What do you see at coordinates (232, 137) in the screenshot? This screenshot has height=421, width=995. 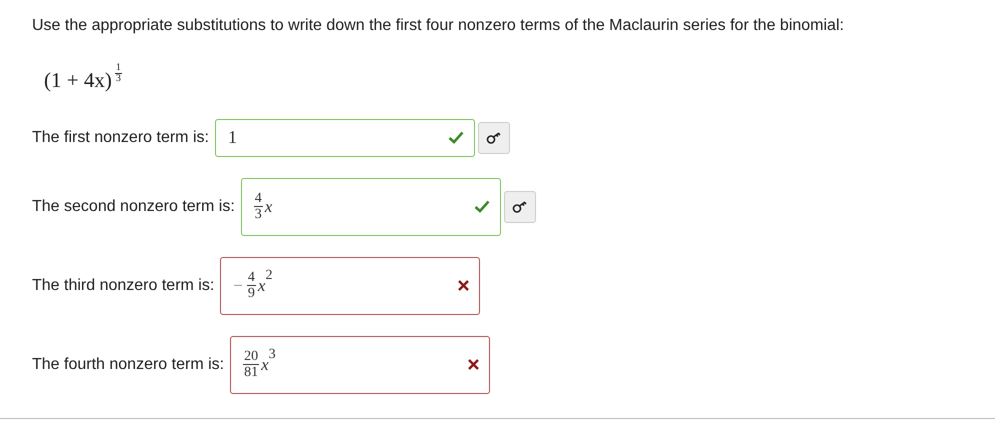 I see `answer-value: 1` at bounding box center [232, 137].